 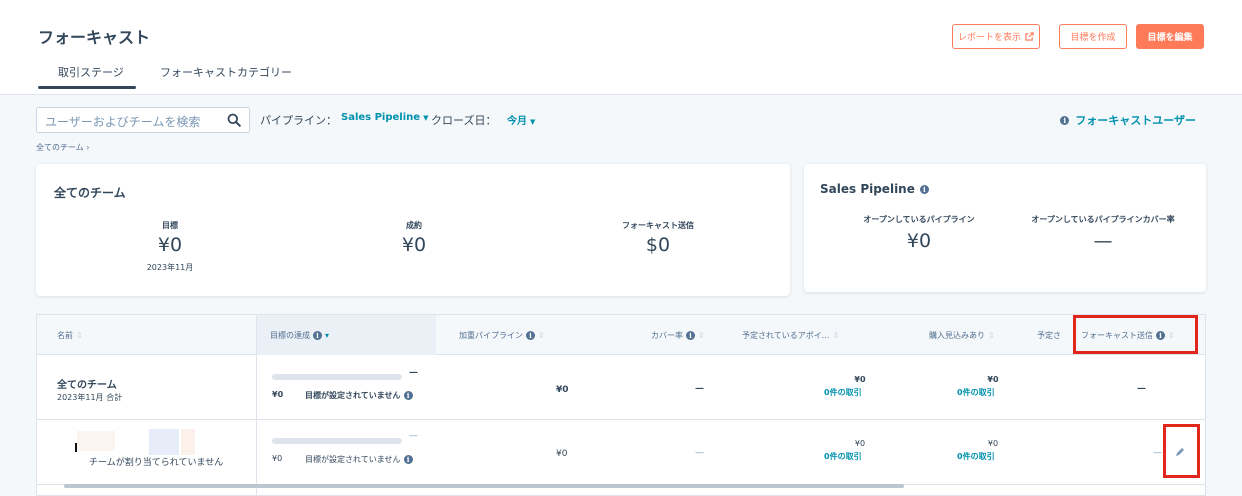 I want to click on column-header-weighted: 加重パイプライン i ⇕, so click(x=502, y=335).